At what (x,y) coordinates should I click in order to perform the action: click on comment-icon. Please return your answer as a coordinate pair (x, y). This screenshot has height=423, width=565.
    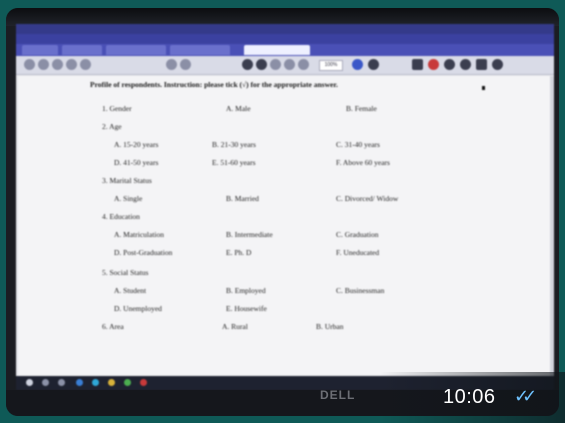
    Looking at the image, I should click on (357, 64).